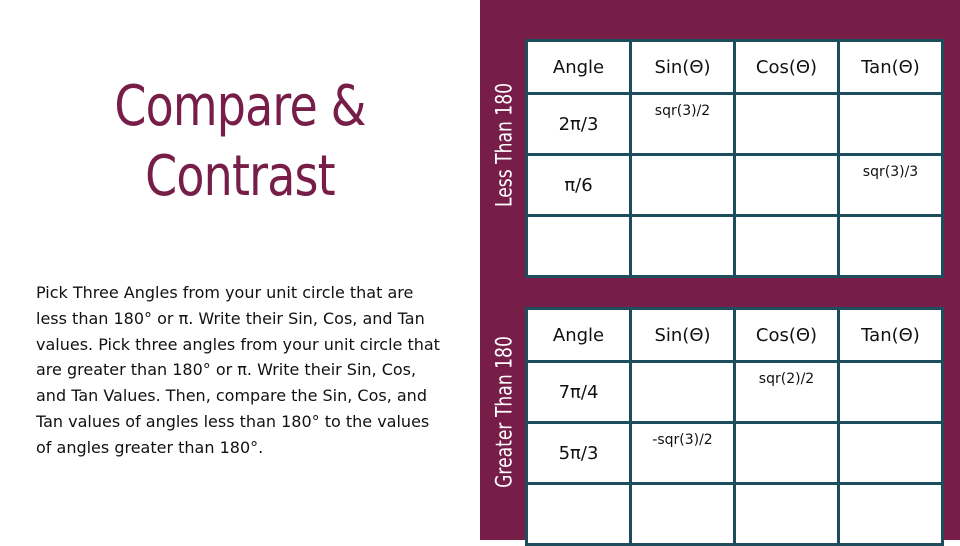 The height and width of the screenshot is (546, 960). I want to click on table-row: 7π/4 sqr(2)/2, so click(734, 392).